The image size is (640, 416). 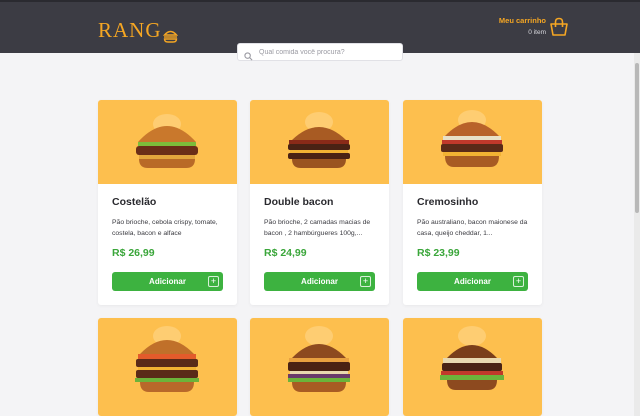 What do you see at coordinates (285, 253) in the screenshot?
I see `product-price: R$ 24,99` at bounding box center [285, 253].